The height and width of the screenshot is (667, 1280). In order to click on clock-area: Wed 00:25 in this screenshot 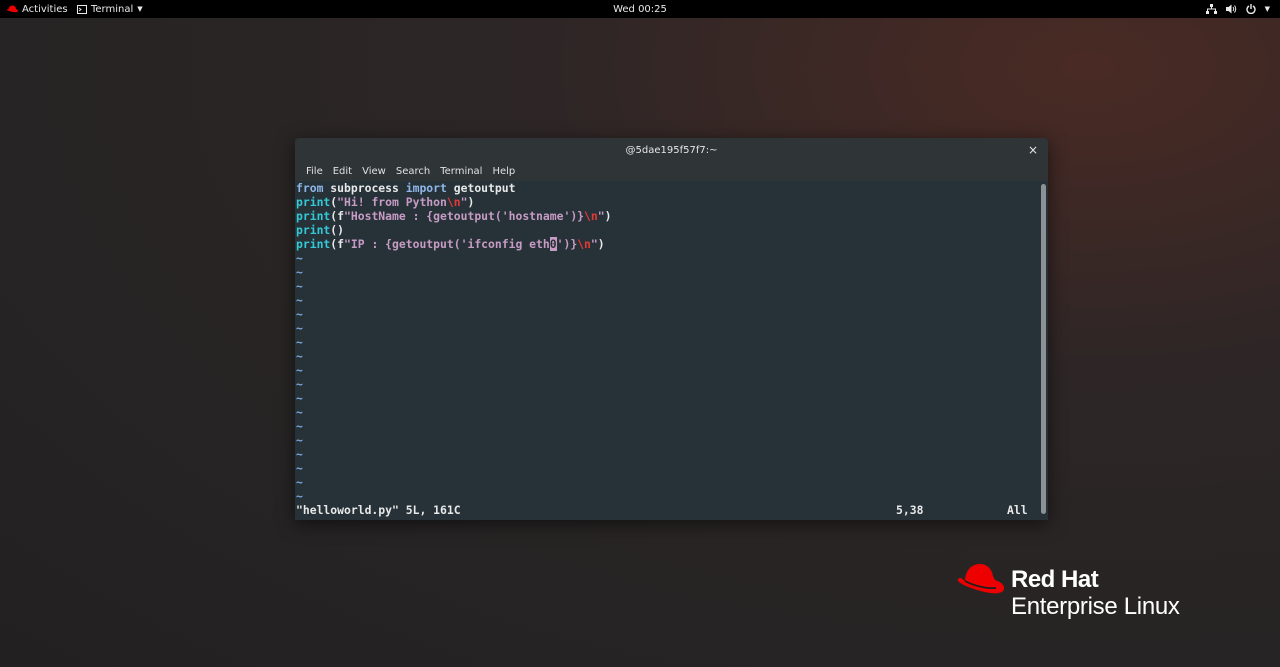, I will do `click(640, 9)`.